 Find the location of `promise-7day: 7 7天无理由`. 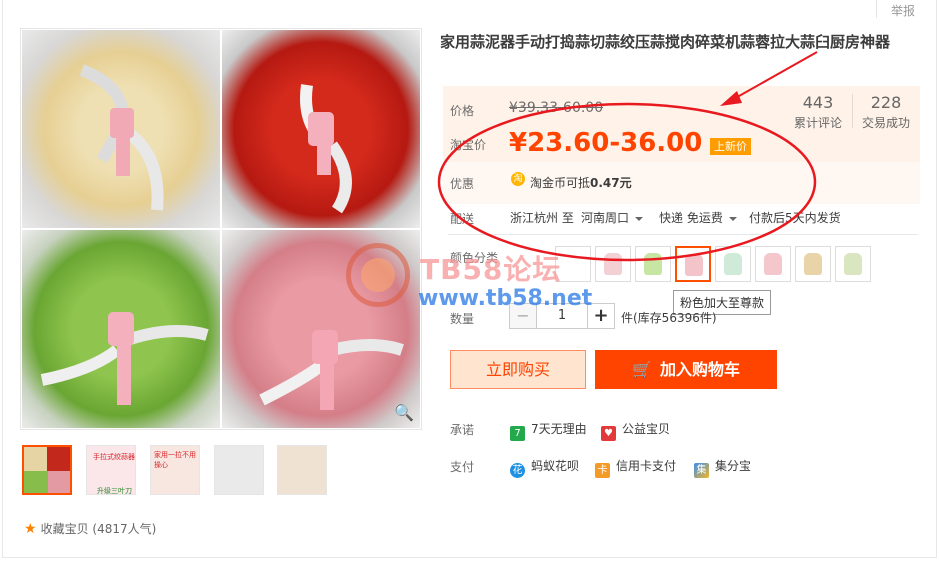

promise-7day: 7 7天无理由 is located at coordinates (548, 430).